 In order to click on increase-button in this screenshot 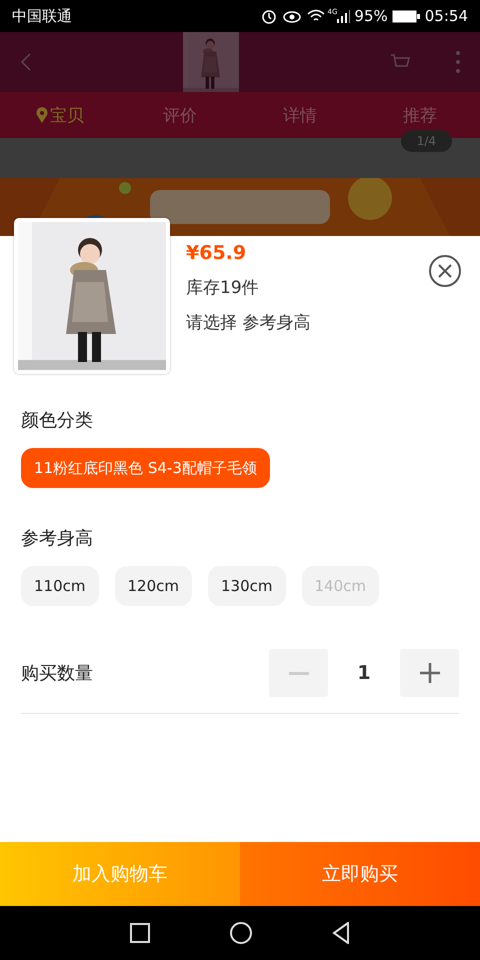, I will do `click(429, 673)`.